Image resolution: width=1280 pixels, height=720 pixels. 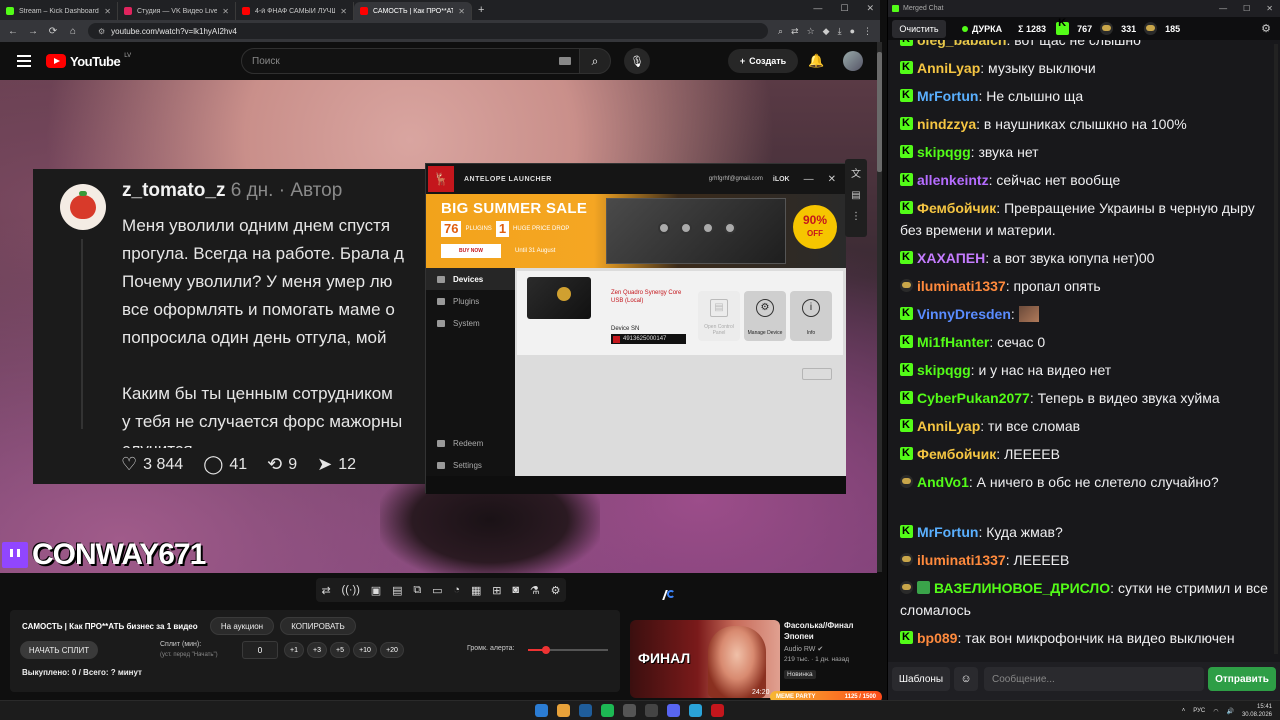 What do you see at coordinates (879, 307) in the screenshot?
I see `page-scrollbar` at bounding box center [879, 307].